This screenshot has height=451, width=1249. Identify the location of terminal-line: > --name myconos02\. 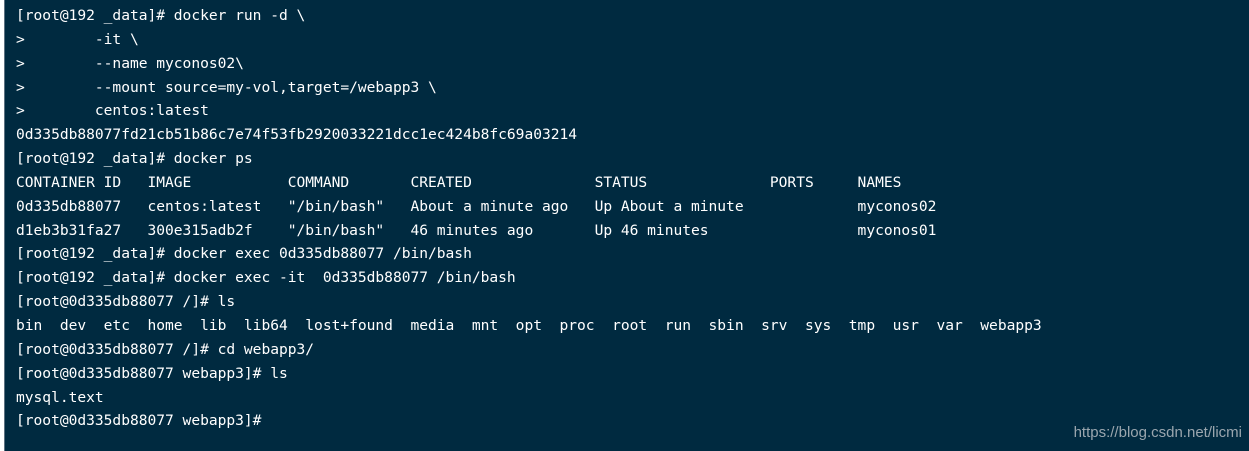
(130, 63).